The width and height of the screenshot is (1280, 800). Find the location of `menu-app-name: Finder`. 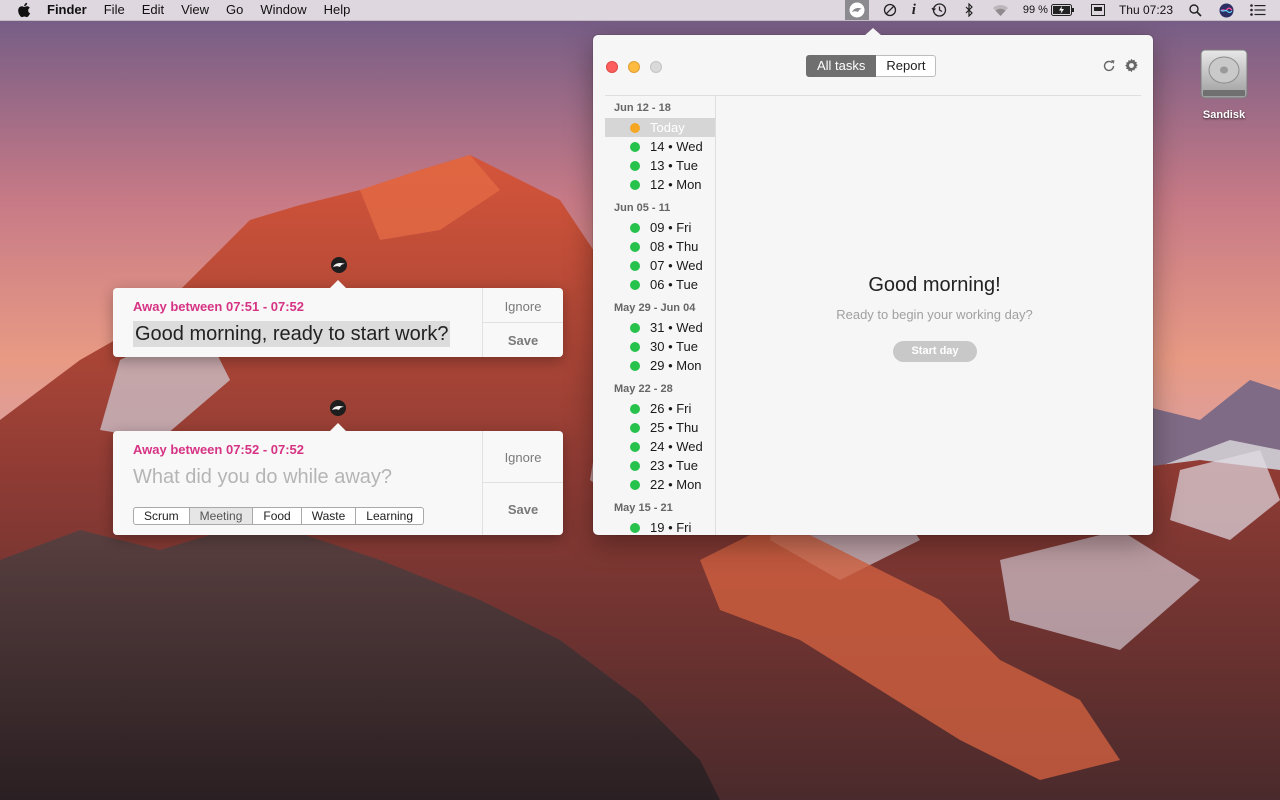

menu-app-name: Finder is located at coordinates (67, 10).